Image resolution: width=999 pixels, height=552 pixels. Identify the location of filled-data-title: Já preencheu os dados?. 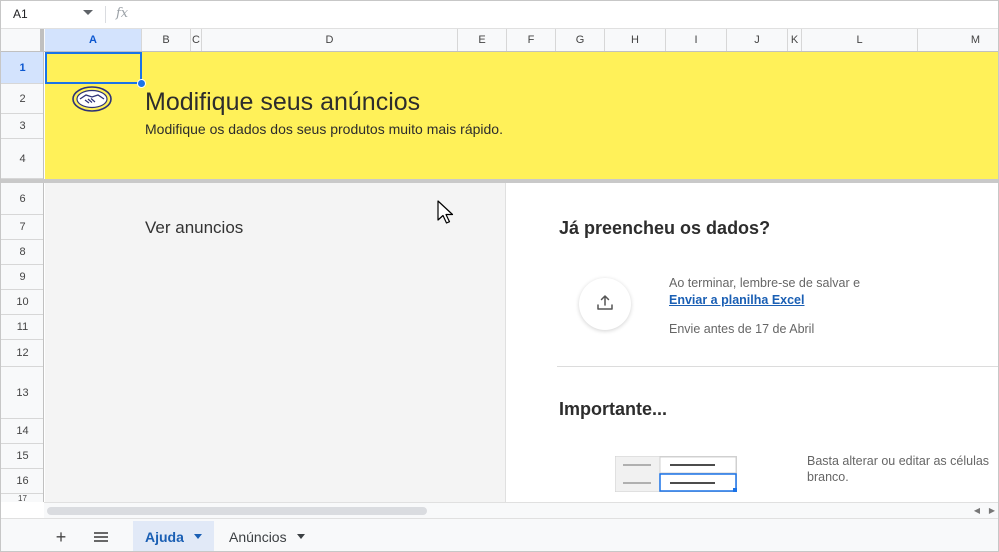
(665, 228).